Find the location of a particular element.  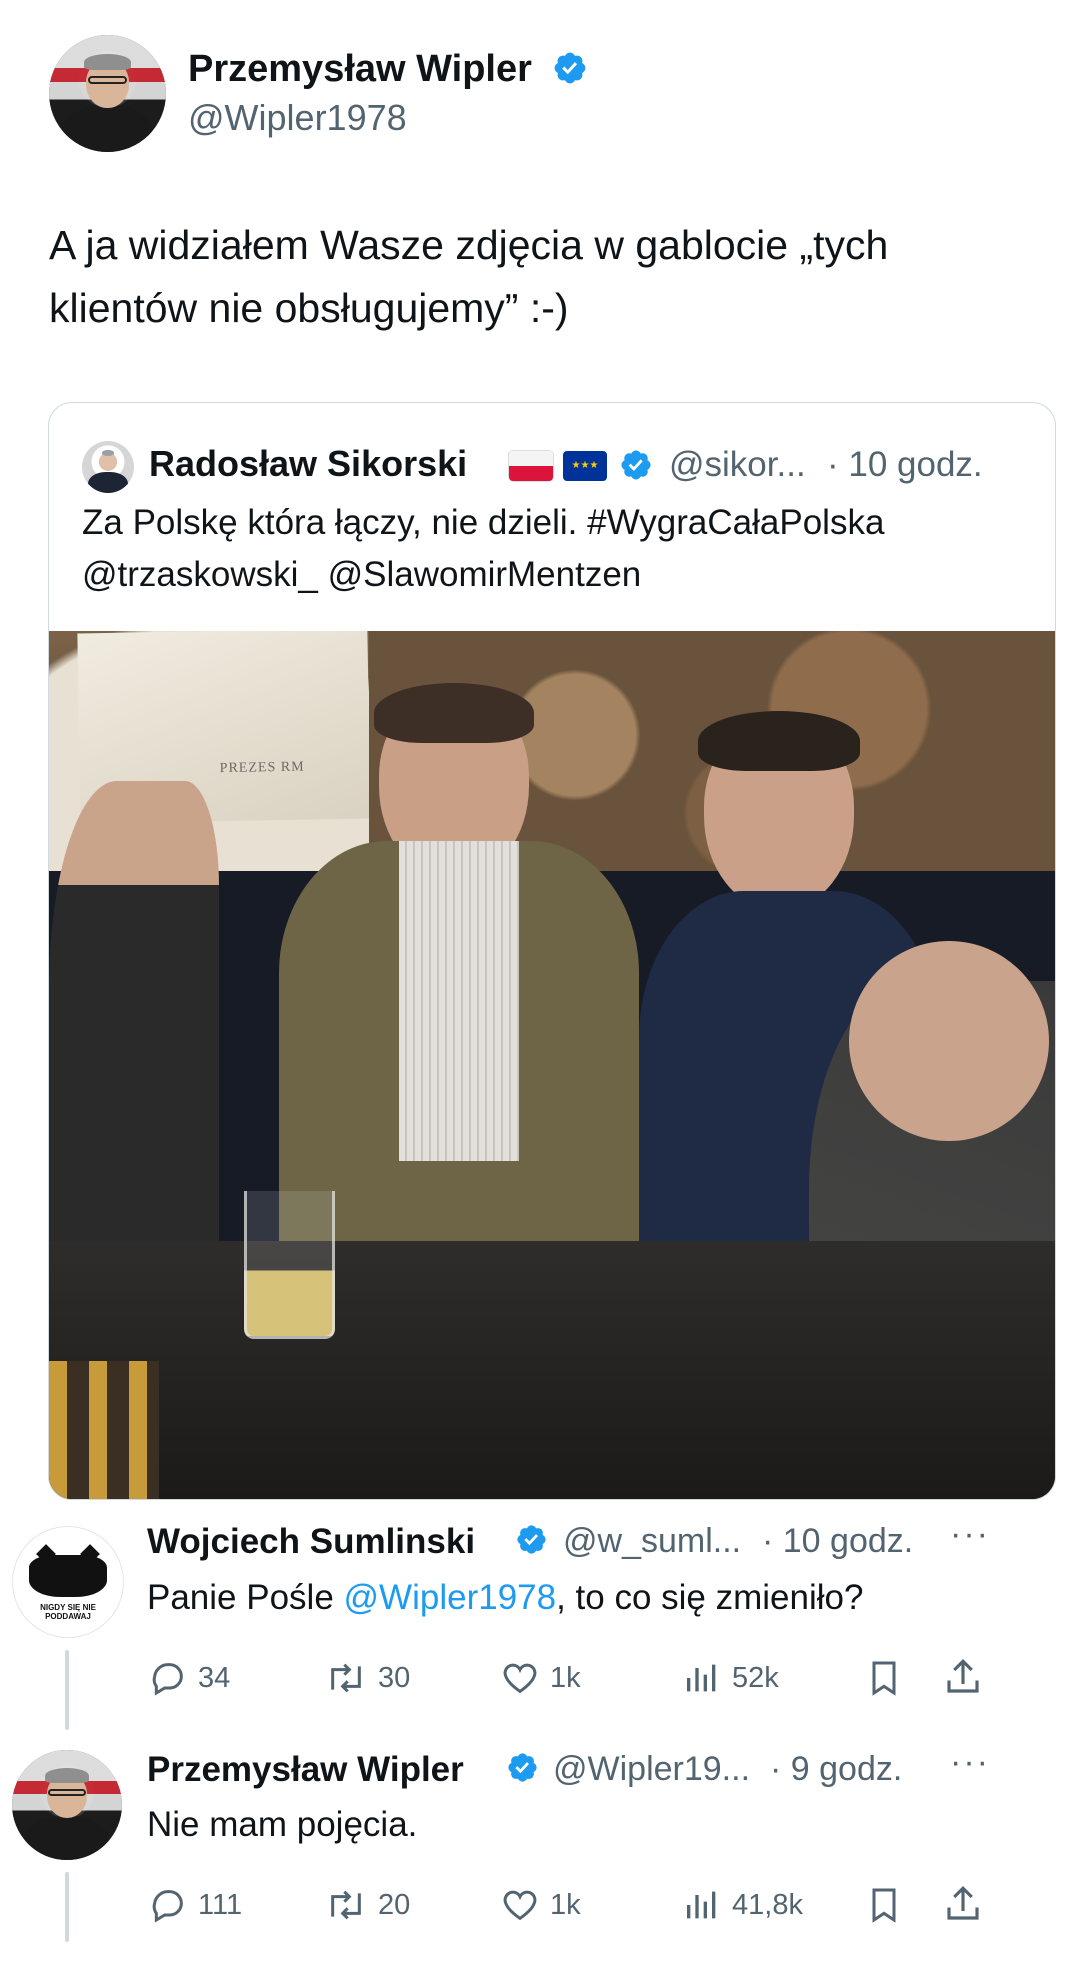

reply2-bookmark-icon is located at coordinates (884, 1905).